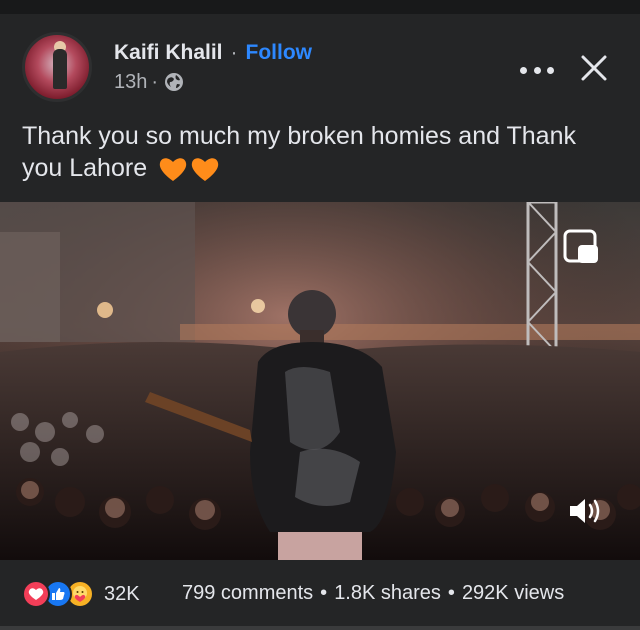 Image resolution: width=640 pixels, height=630 pixels. What do you see at coordinates (149, 82) in the screenshot?
I see `post-meta: 13h ·` at bounding box center [149, 82].